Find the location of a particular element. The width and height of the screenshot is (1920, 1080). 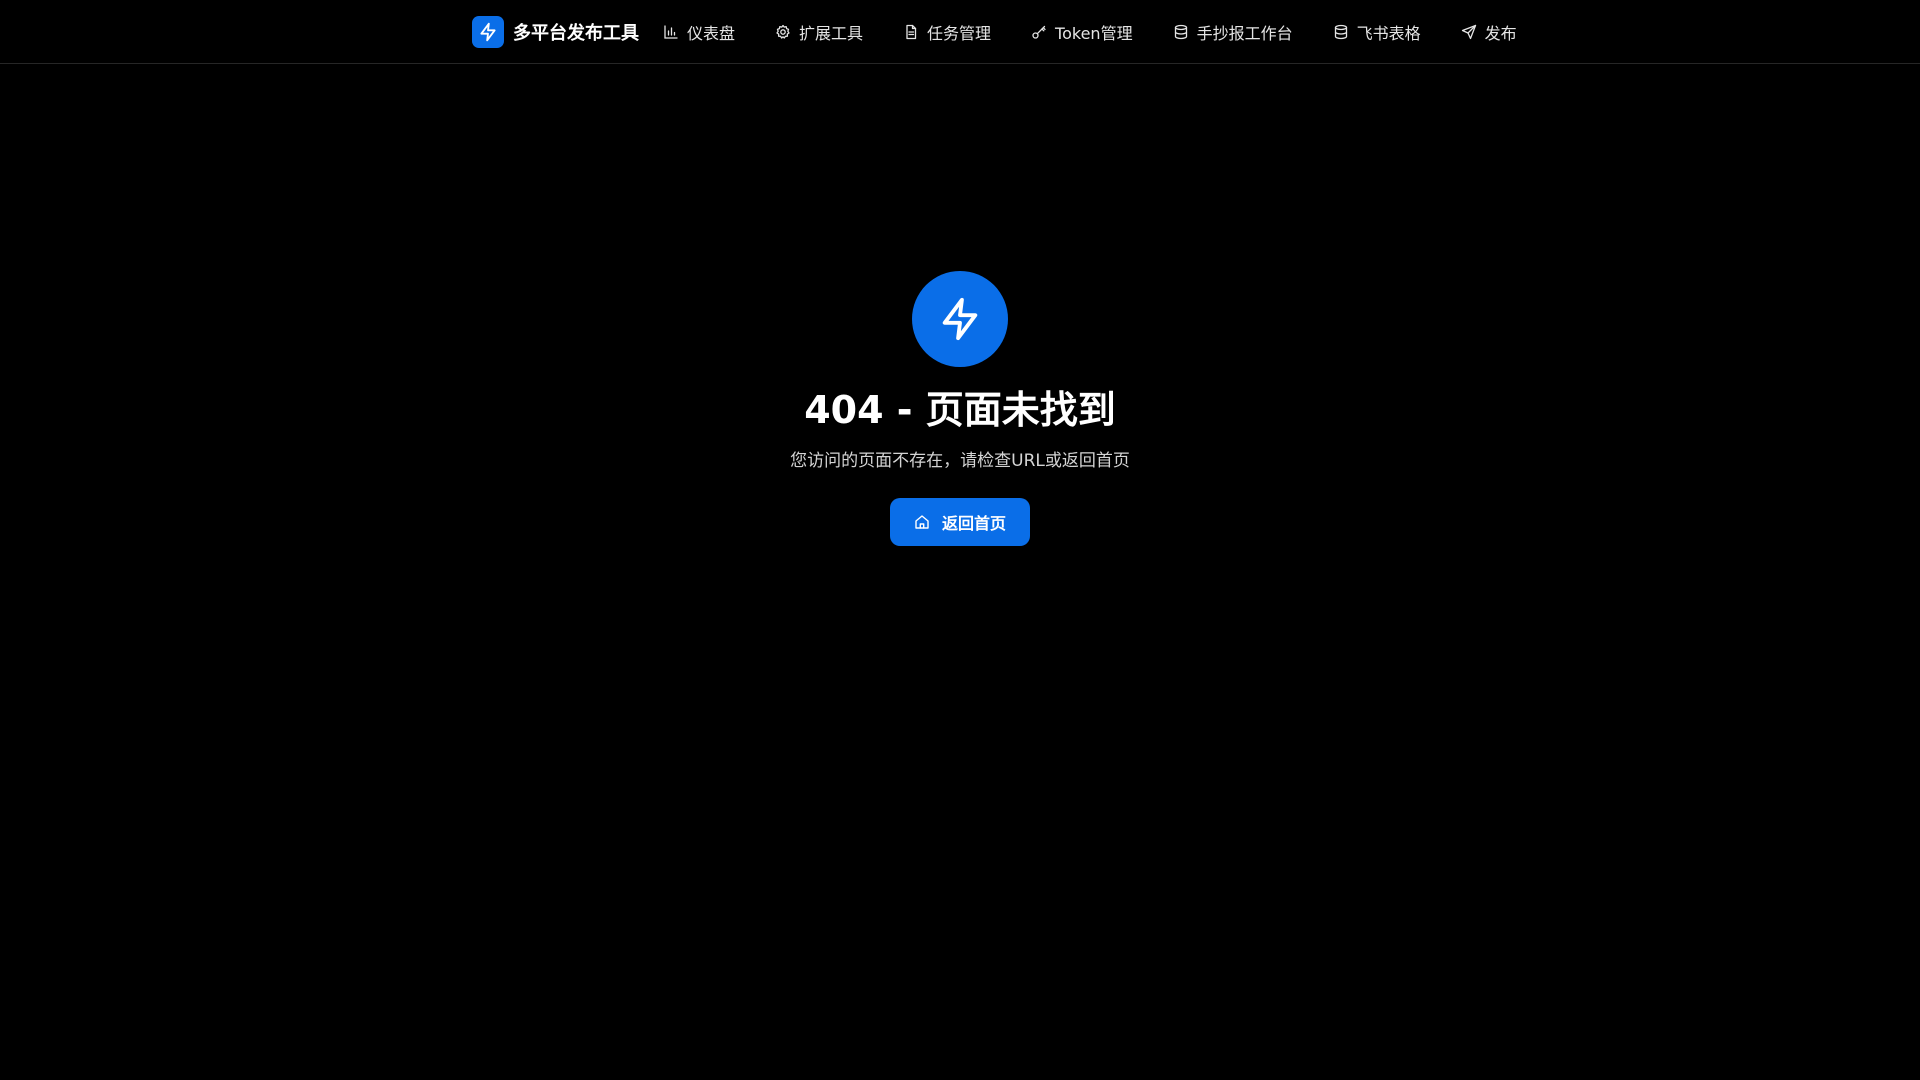

nav-item-label: 手抄报工作台 is located at coordinates (1244, 33).